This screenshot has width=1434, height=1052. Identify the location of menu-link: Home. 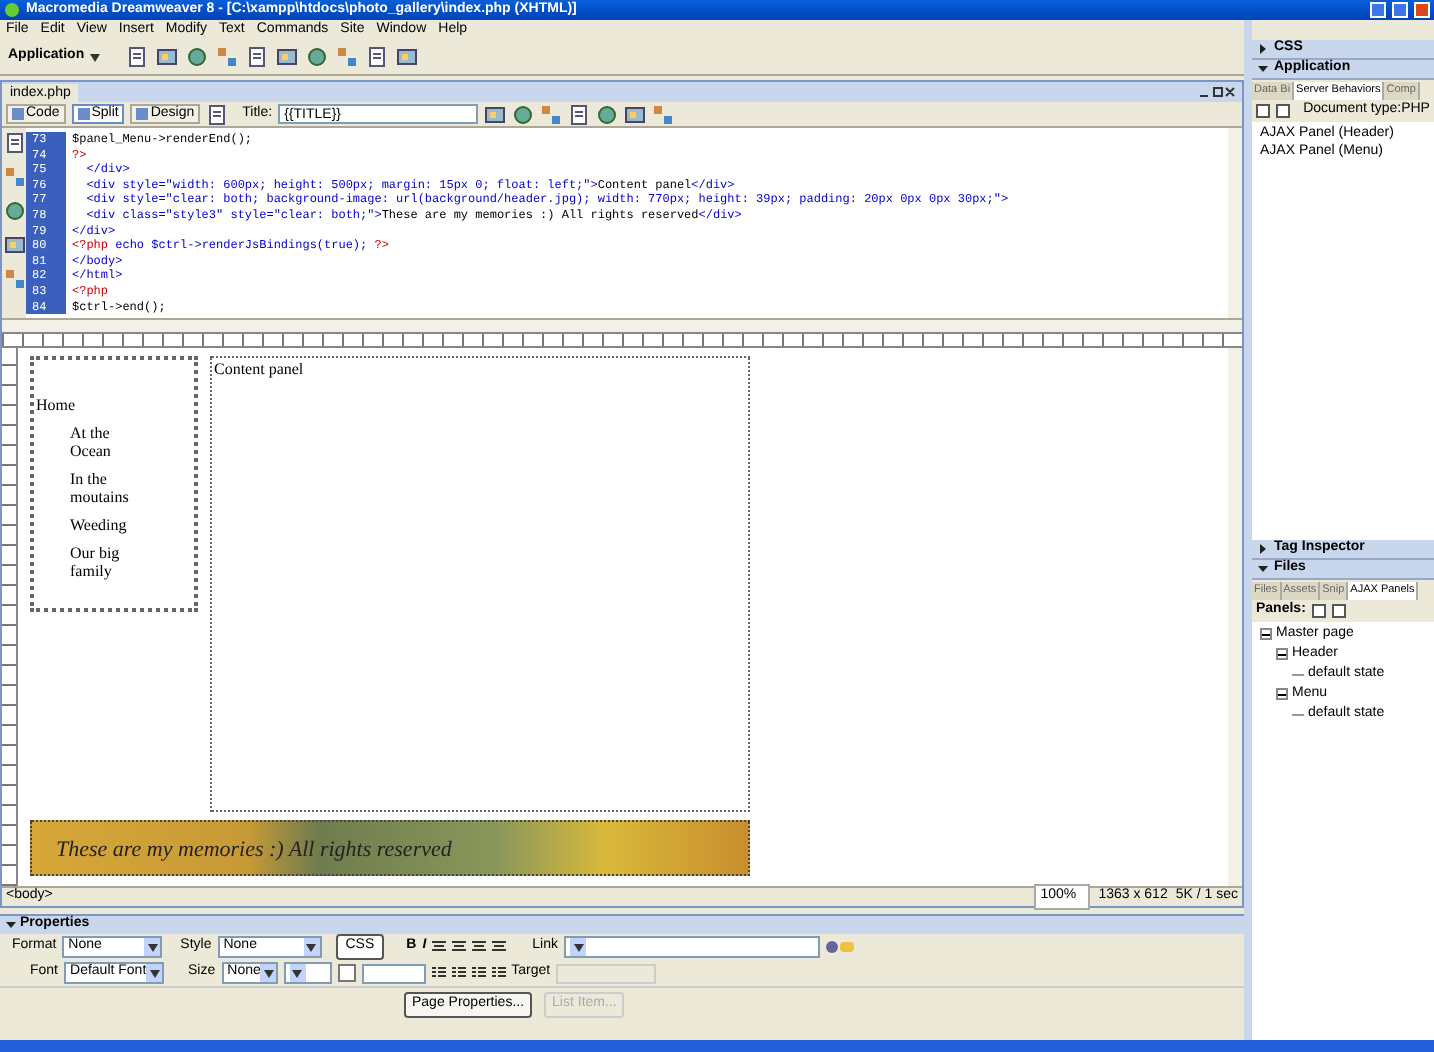
(114, 405).